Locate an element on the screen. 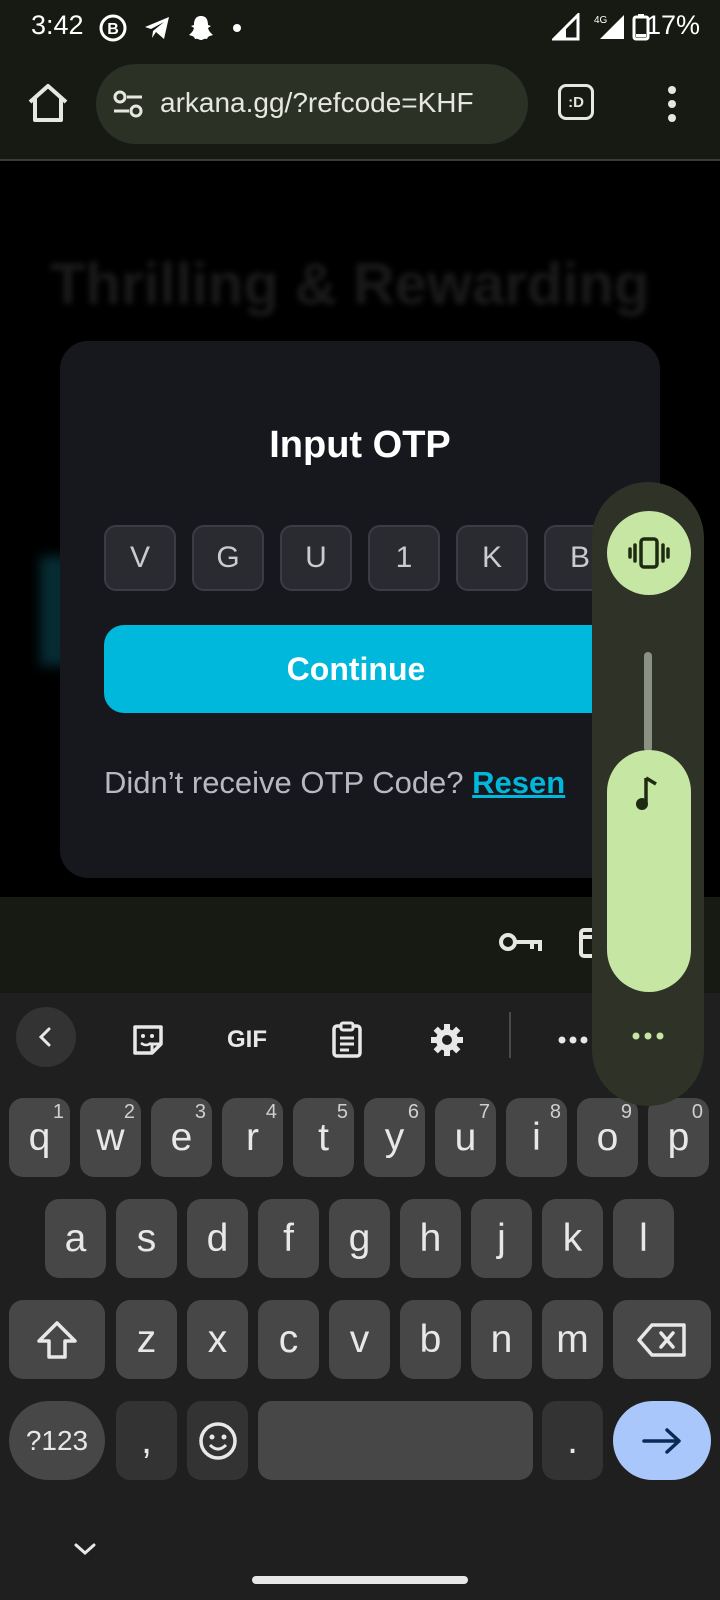  key-z: z is located at coordinates (146, 1339).